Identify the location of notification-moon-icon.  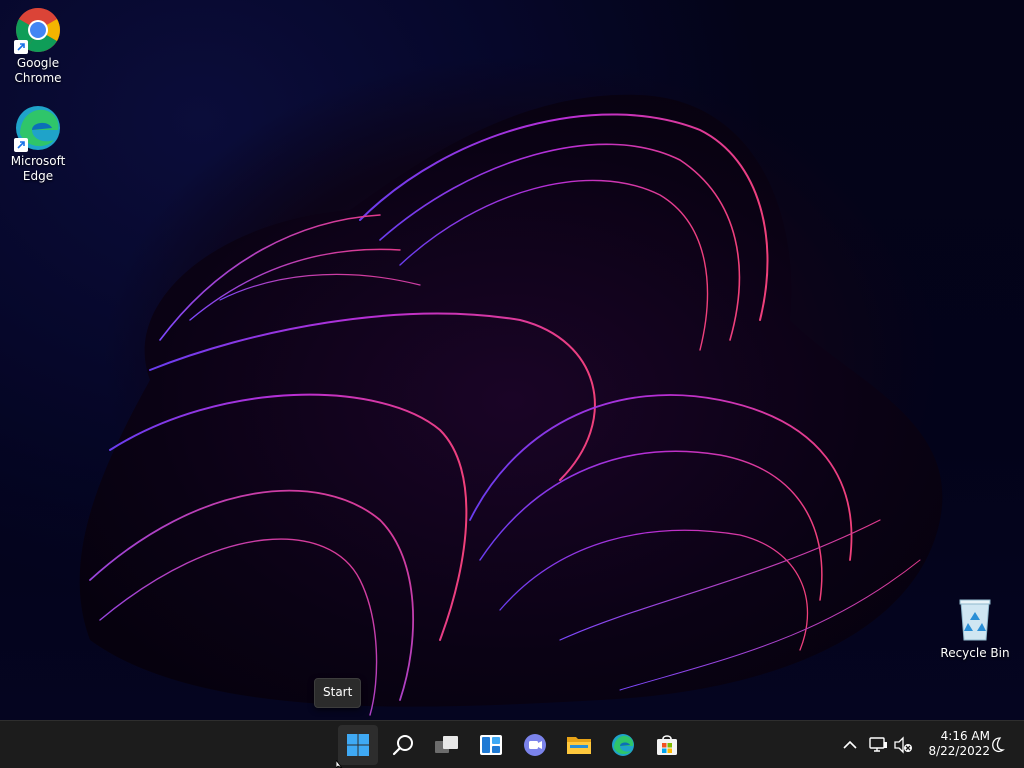
(998, 745).